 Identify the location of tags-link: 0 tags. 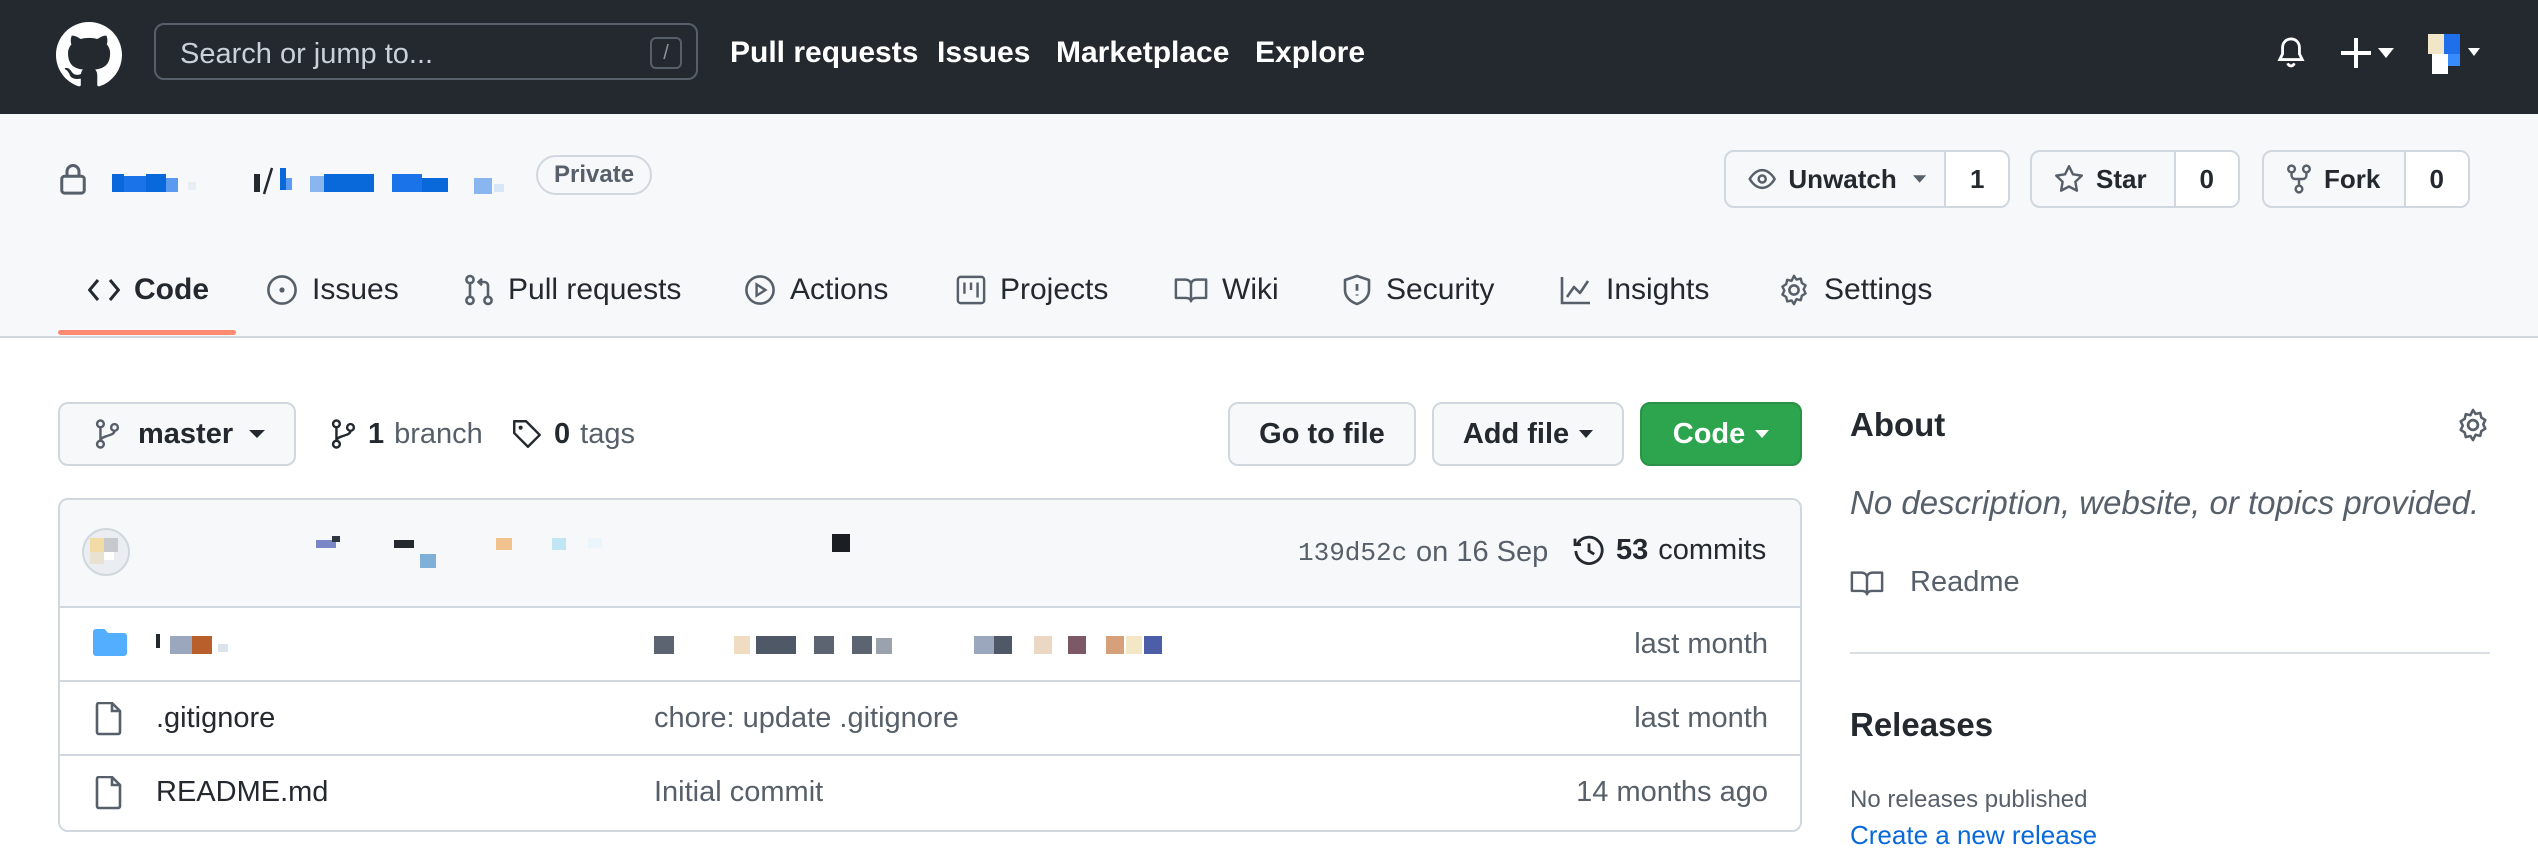
(573, 434).